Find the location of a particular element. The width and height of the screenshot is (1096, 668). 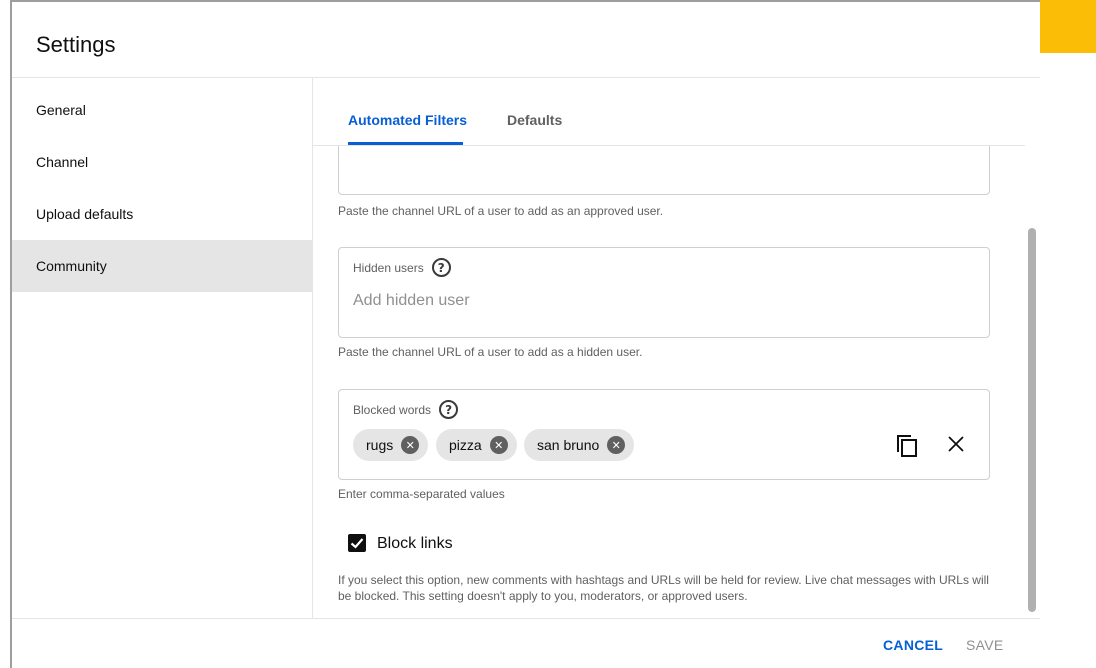

dialog-header: Settings is located at coordinates (82, 40).